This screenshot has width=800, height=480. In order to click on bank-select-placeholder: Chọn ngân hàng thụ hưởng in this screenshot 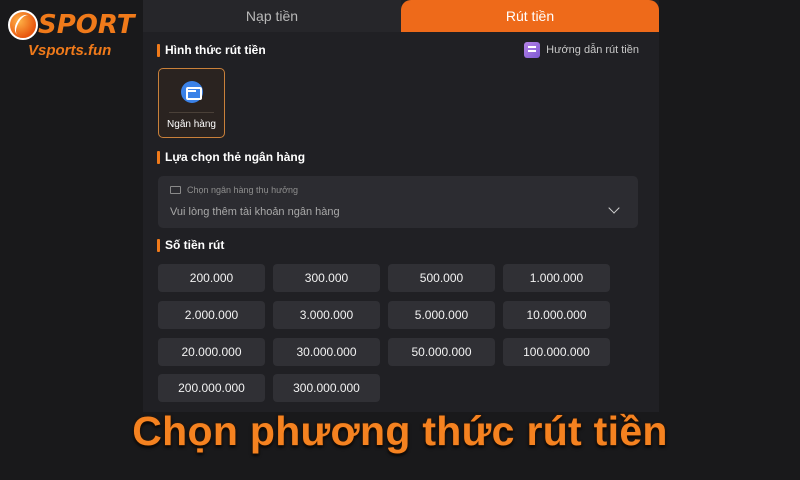, I will do `click(243, 190)`.